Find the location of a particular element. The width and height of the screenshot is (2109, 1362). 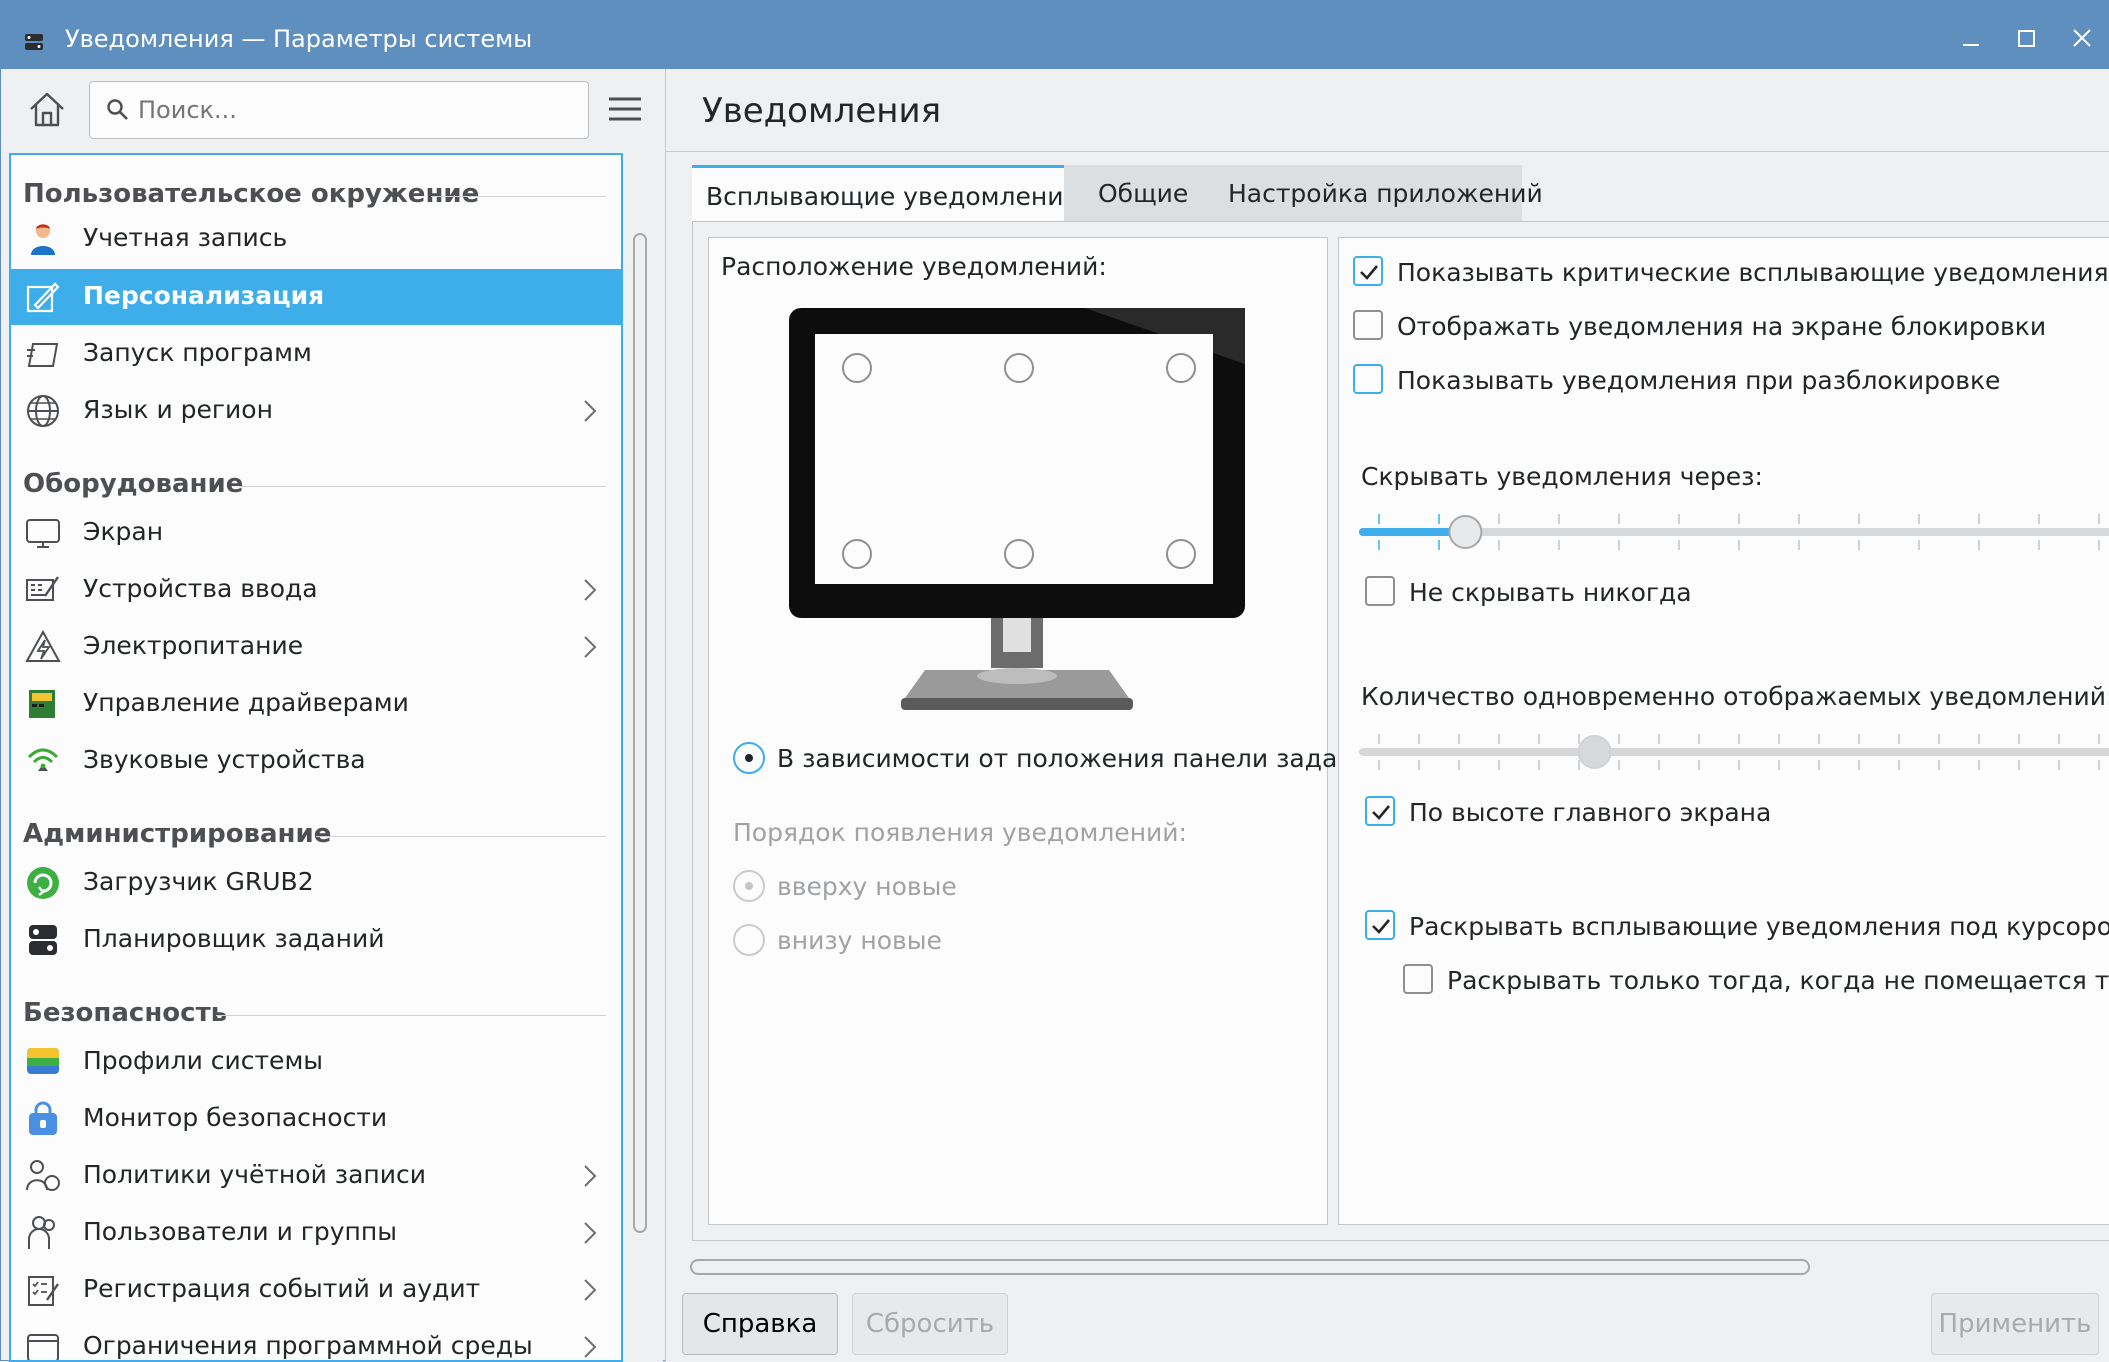

order-newest-top-radio is located at coordinates (749, 886).